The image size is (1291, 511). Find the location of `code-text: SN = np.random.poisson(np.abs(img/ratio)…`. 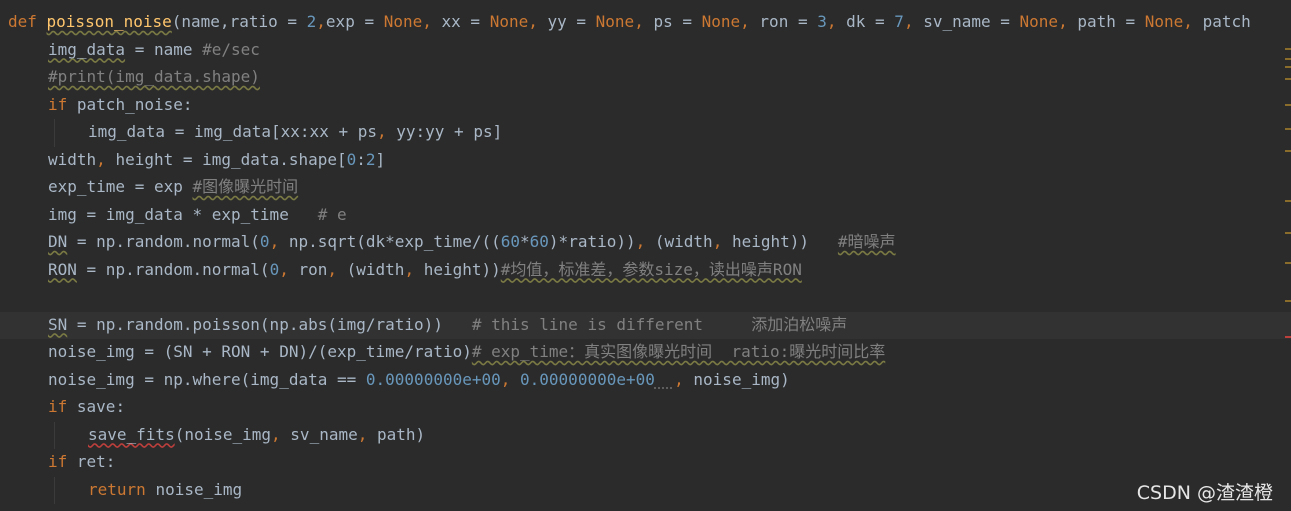

code-text: SN = np.random.poisson(np.abs(img/ratio)… is located at coordinates (447, 325).